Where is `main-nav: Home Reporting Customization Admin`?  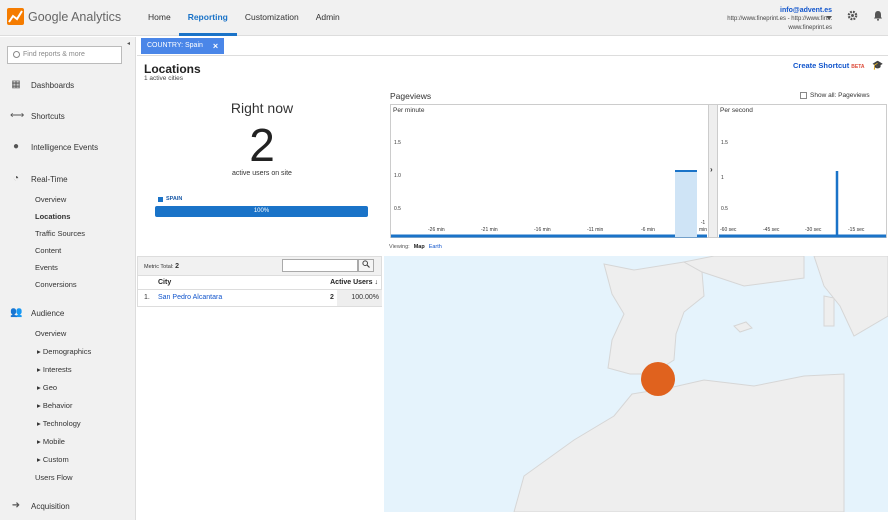
main-nav: Home Reporting Customization Admin is located at coordinates (243, 18).